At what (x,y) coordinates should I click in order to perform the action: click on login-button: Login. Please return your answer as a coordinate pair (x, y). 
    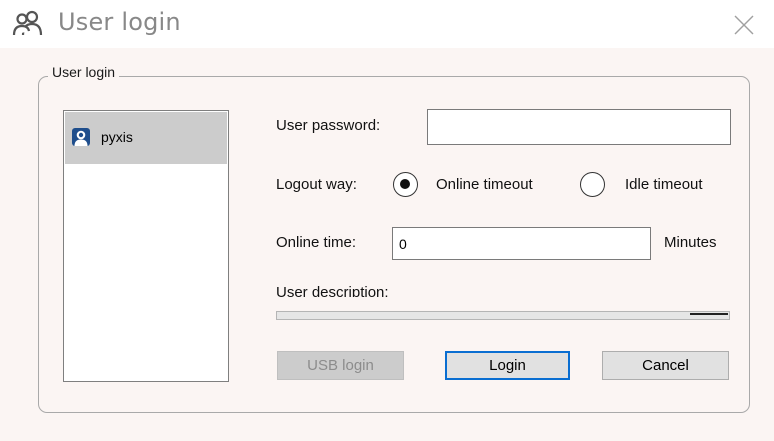
    Looking at the image, I should click on (507, 365).